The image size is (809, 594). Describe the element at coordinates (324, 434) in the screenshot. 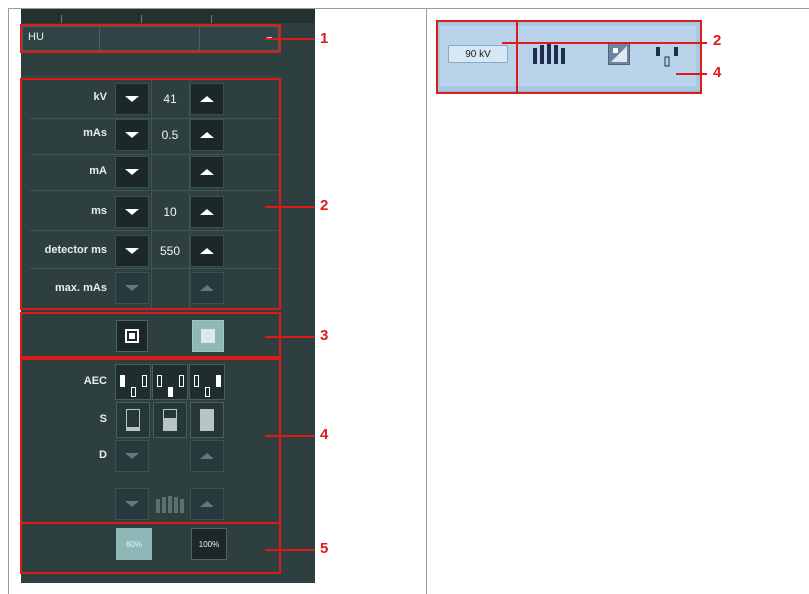

I see `callout-number-4: 4` at that location.